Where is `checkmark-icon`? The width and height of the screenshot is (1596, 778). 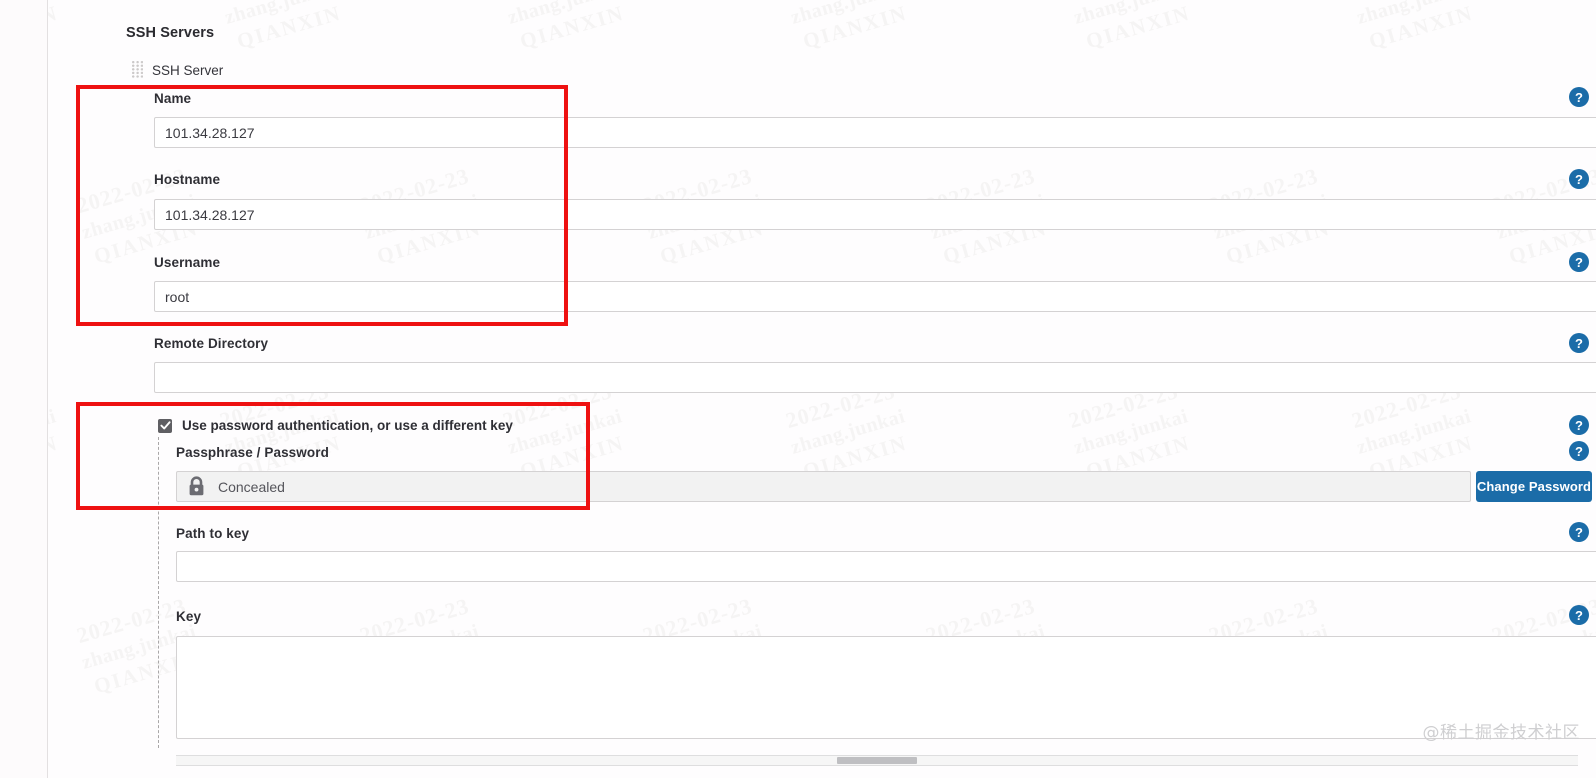
checkmark-icon is located at coordinates (165, 425).